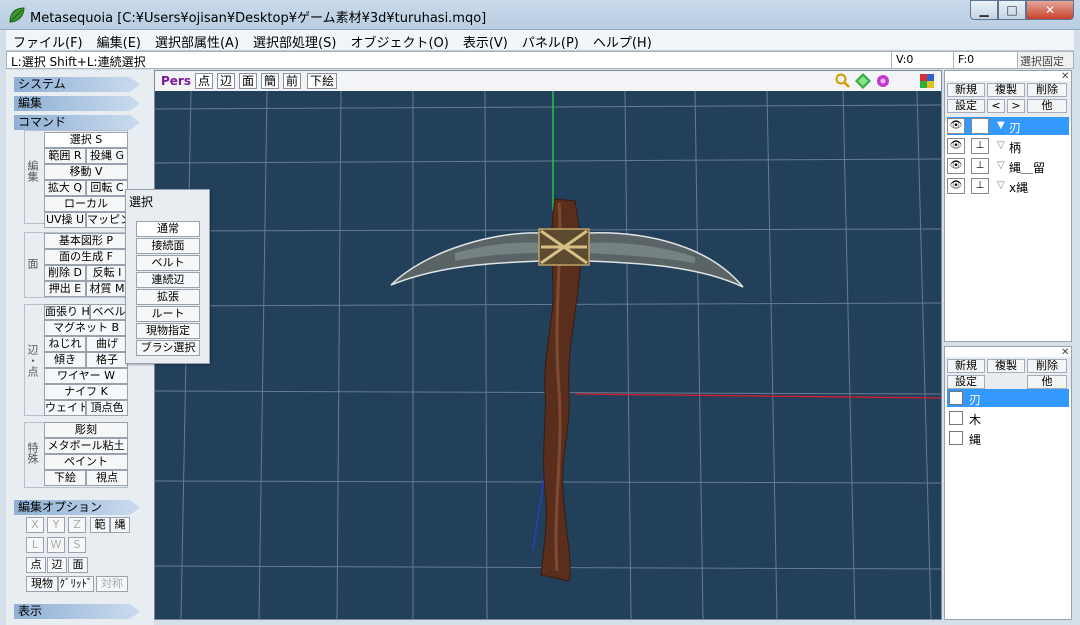  Describe the element at coordinates (966, 90) in the screenshot. I see `object-new-button: 新規` at that location.